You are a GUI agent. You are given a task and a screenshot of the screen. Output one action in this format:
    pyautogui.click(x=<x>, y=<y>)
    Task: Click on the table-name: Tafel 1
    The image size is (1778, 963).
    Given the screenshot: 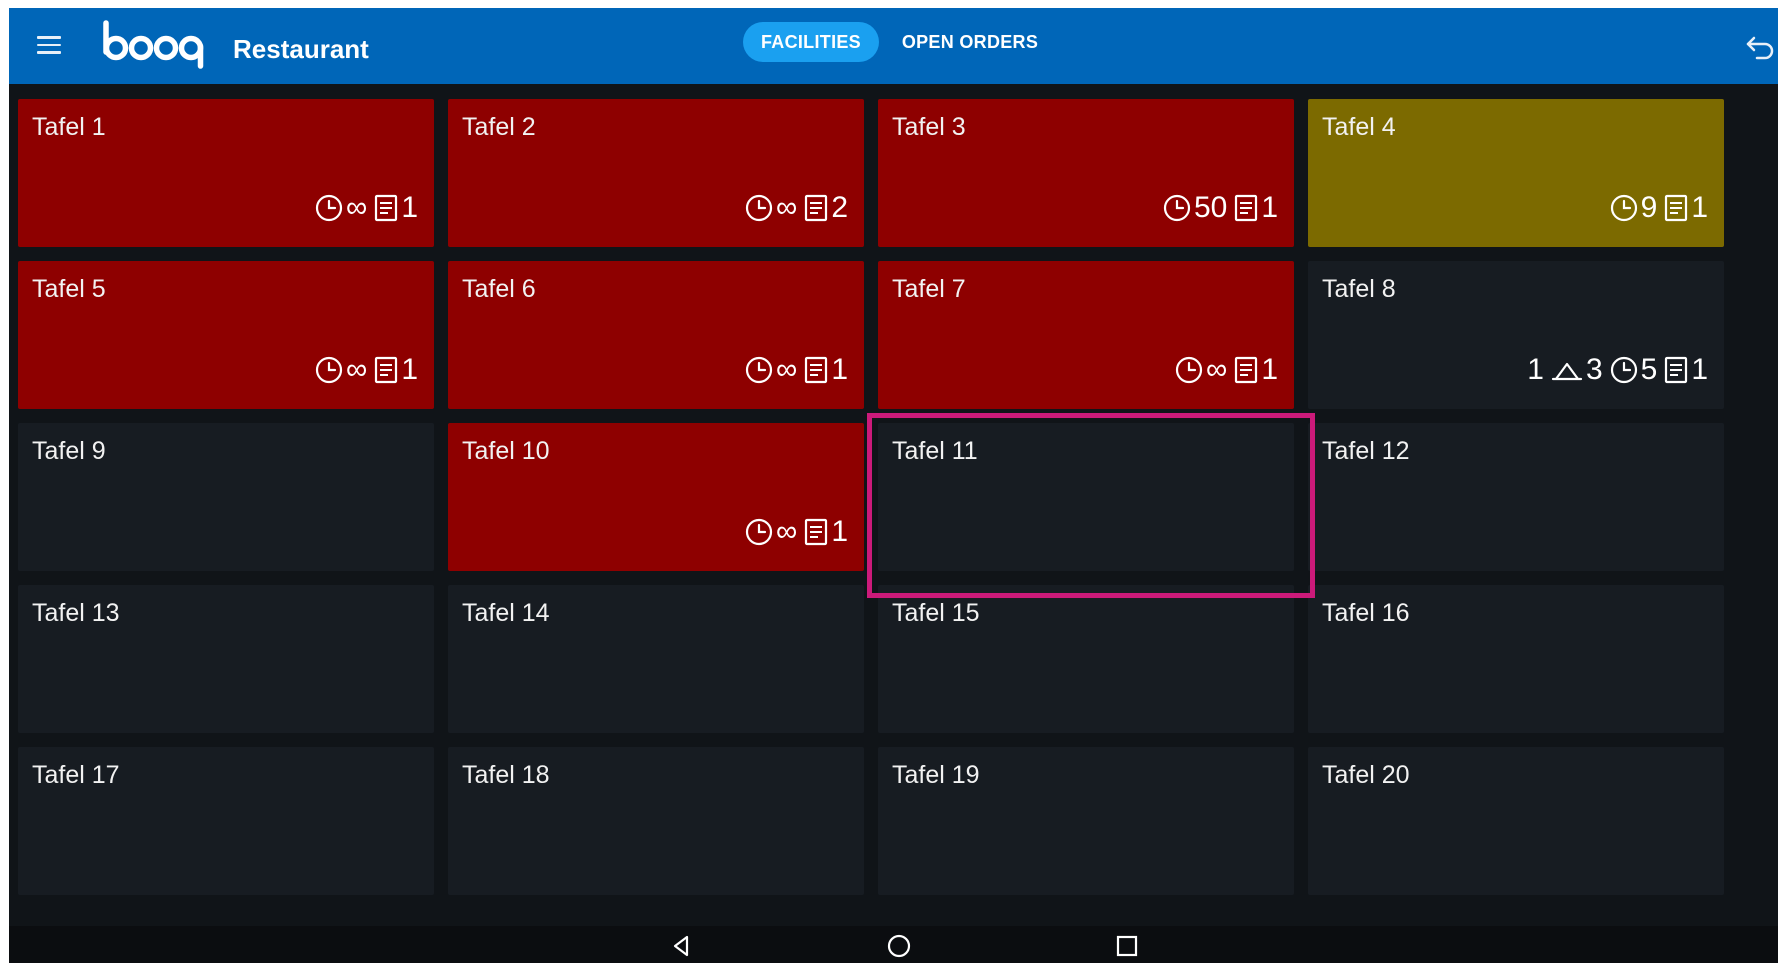 What is the action you would take?
    pyautogui.click(x=69, y=127)
    